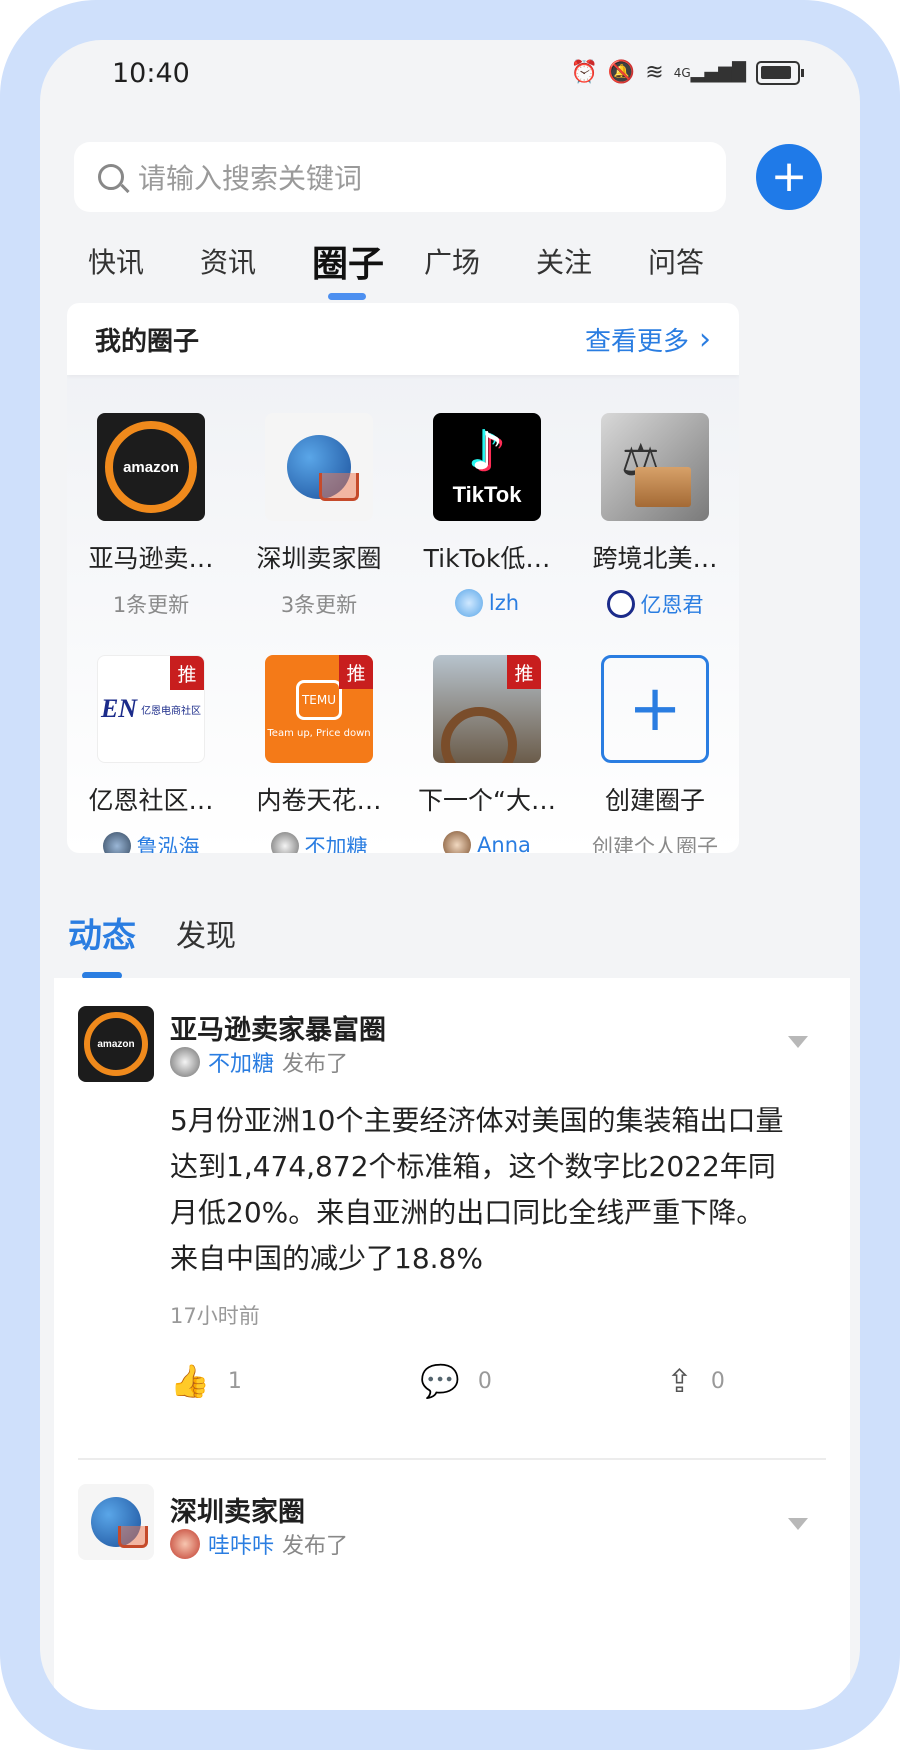 The image size is (900, 1750). What do you see at coordinates (480, 261) in the screenshot?
I see `tab-guangchang: 广场` at bounding box center [480, 261].